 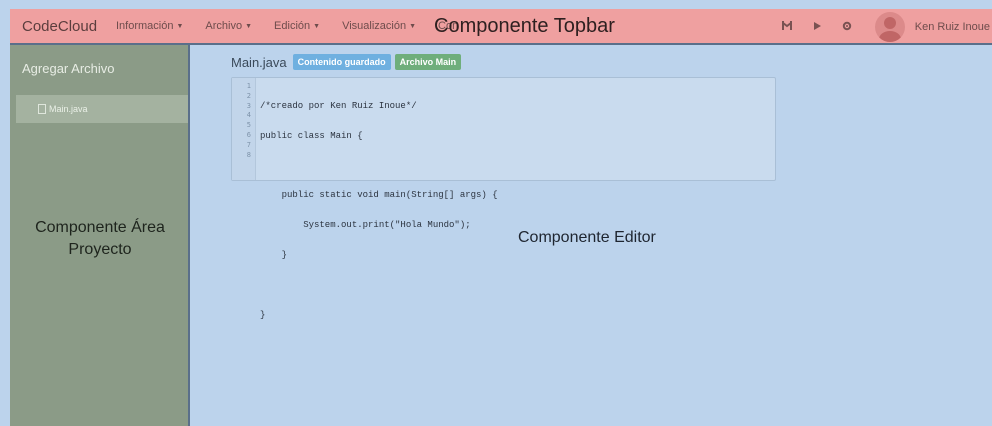 I want to click on menu-visualizacion: Visualización ▼, so click(x=379, y=26).